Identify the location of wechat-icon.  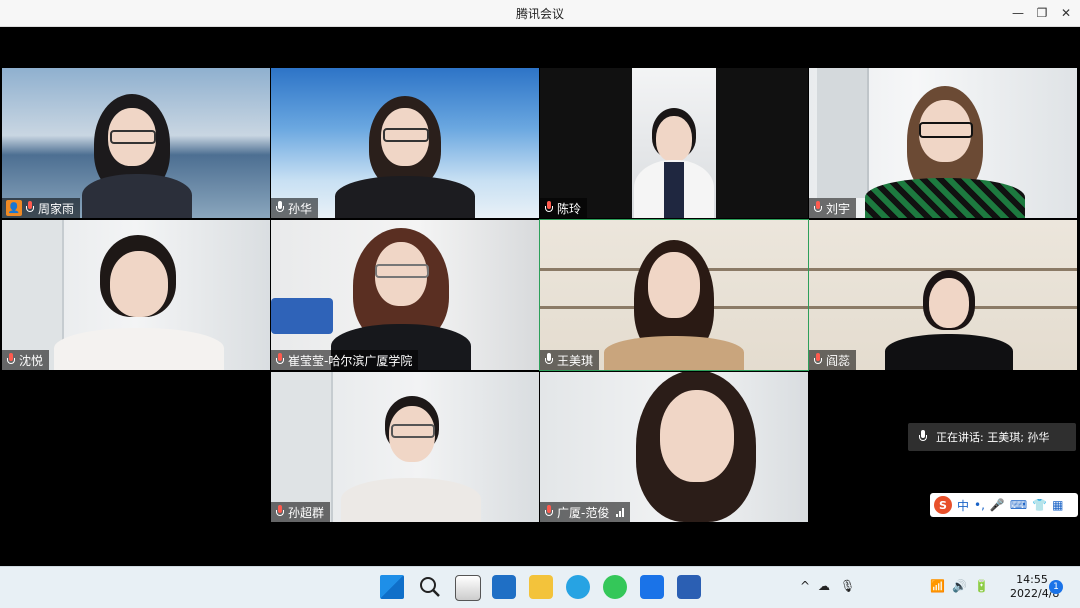
(615, 587).